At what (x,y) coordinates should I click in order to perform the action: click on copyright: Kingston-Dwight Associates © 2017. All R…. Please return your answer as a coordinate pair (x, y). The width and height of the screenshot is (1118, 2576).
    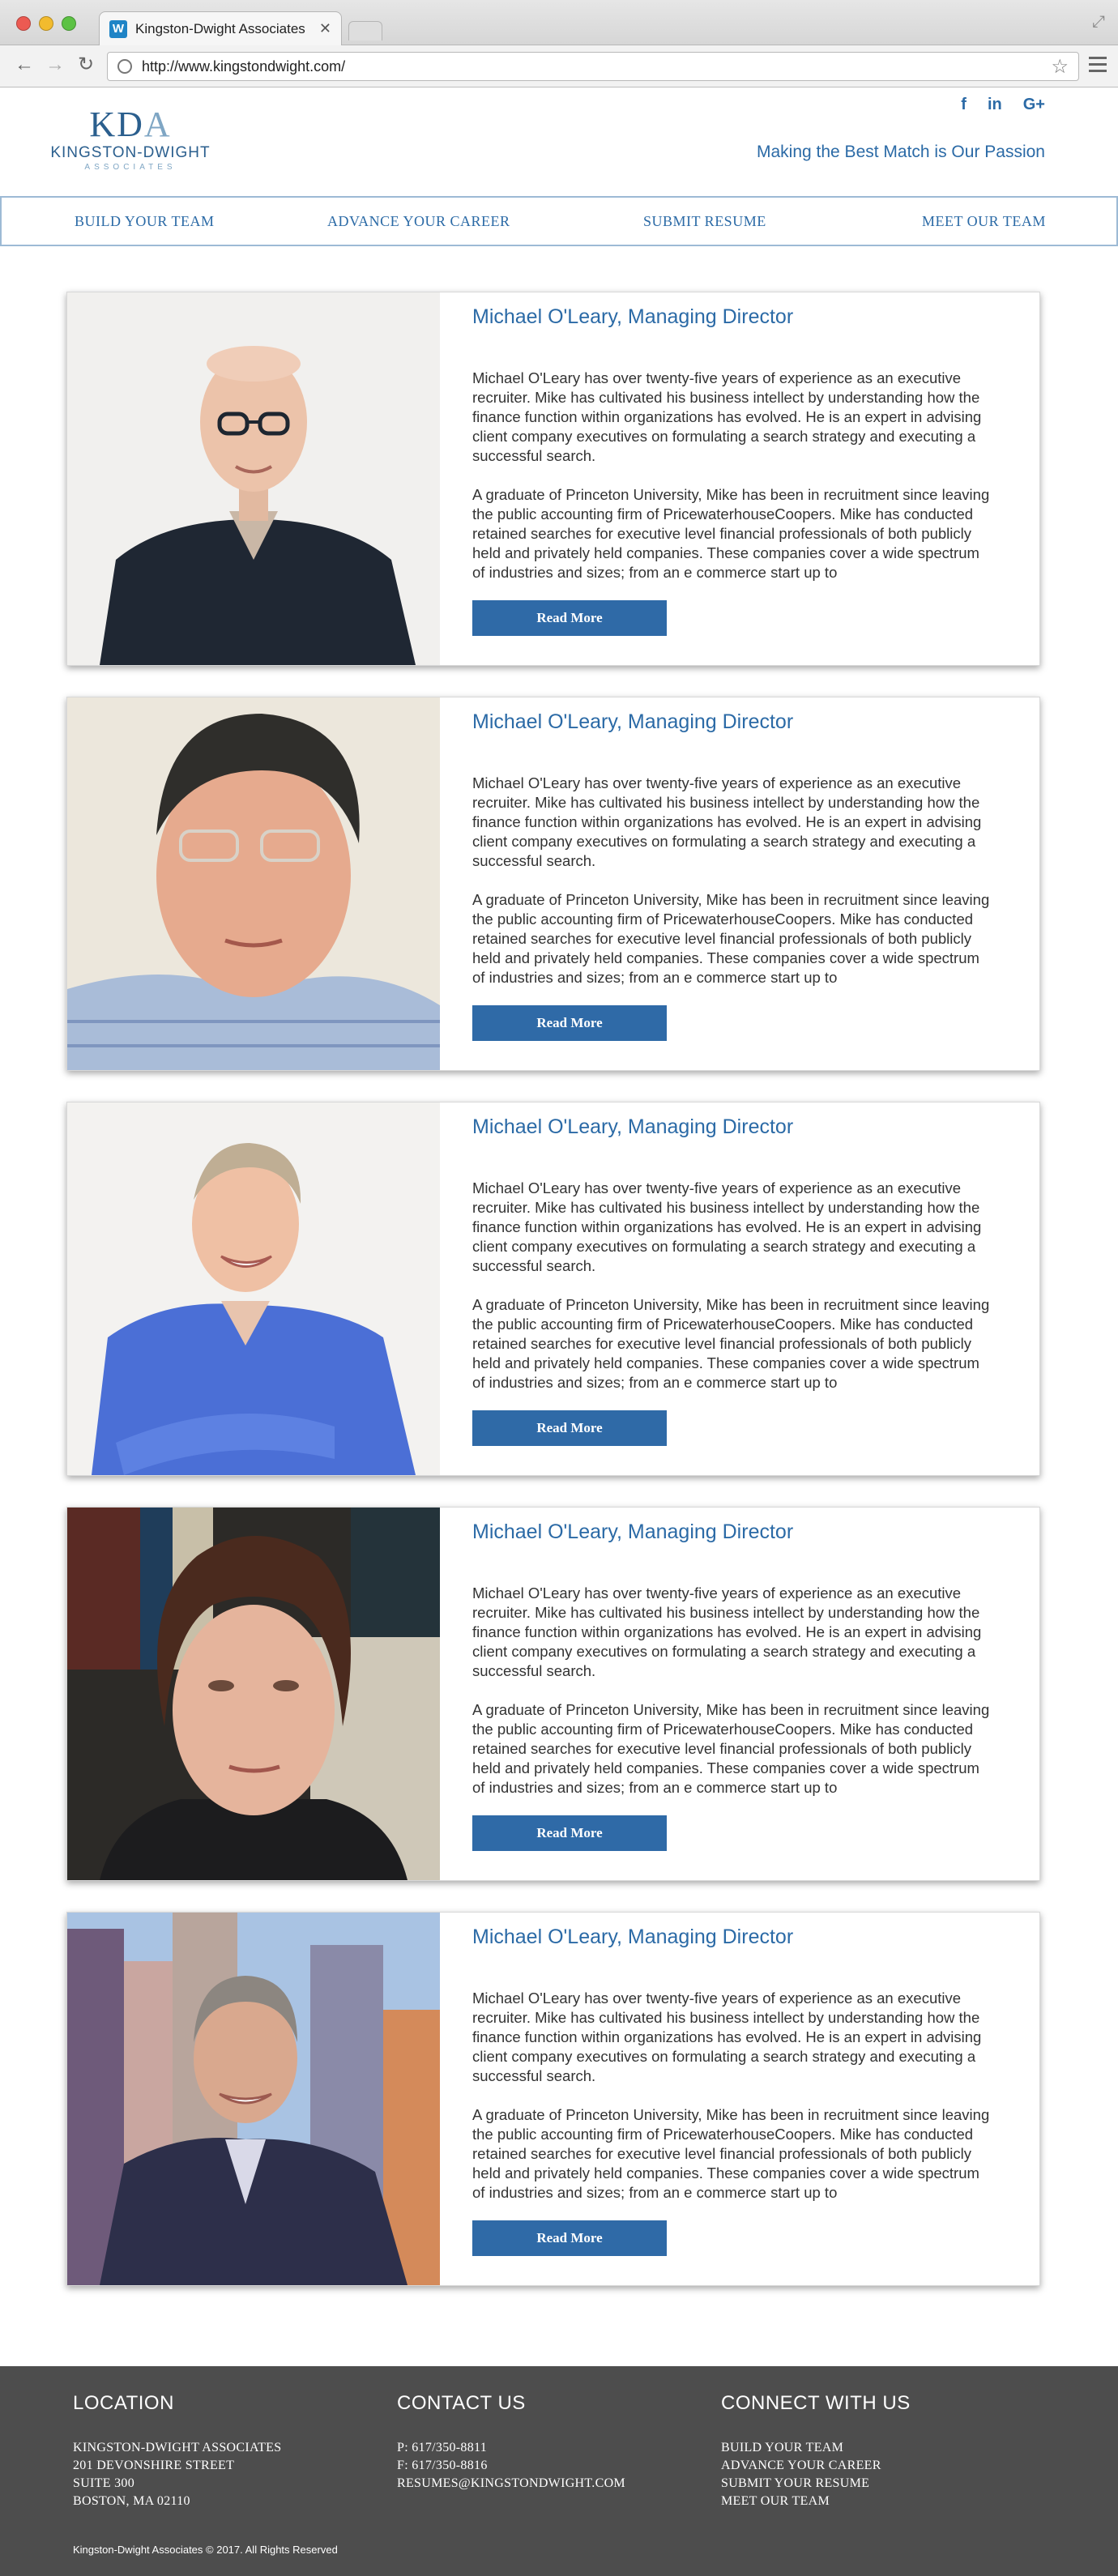
    Looking at the image, I should click on (206, 2550).